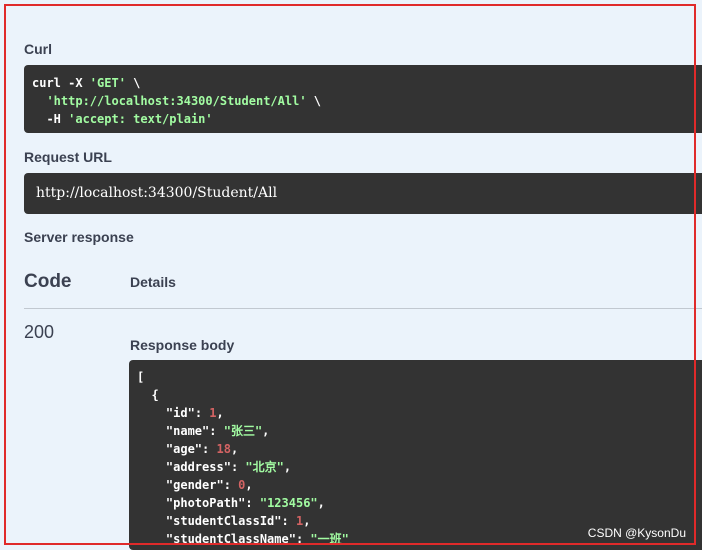 This screenshot has height=550, width=702. I want to click on response-line: {, so click(419, 395).